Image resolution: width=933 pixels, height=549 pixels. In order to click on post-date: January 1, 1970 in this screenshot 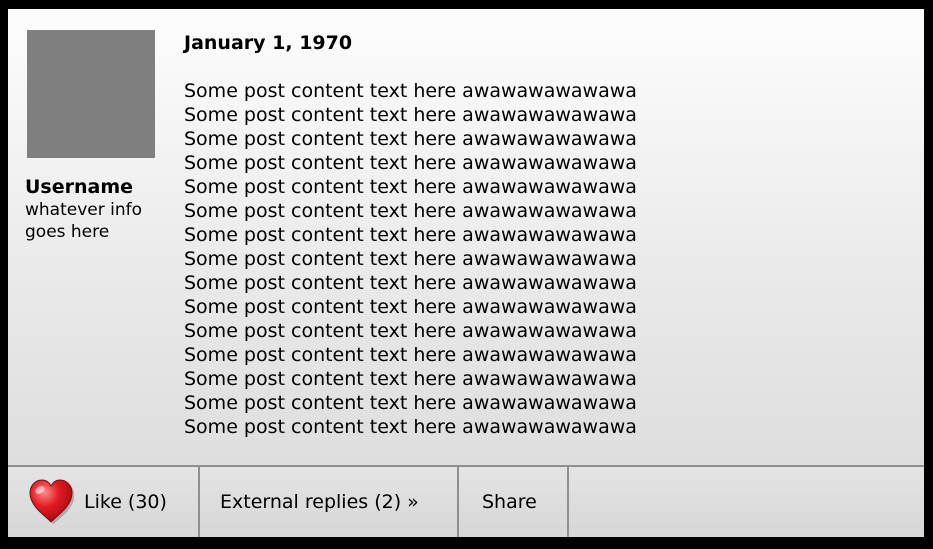, I will do `click(268, 43)`.